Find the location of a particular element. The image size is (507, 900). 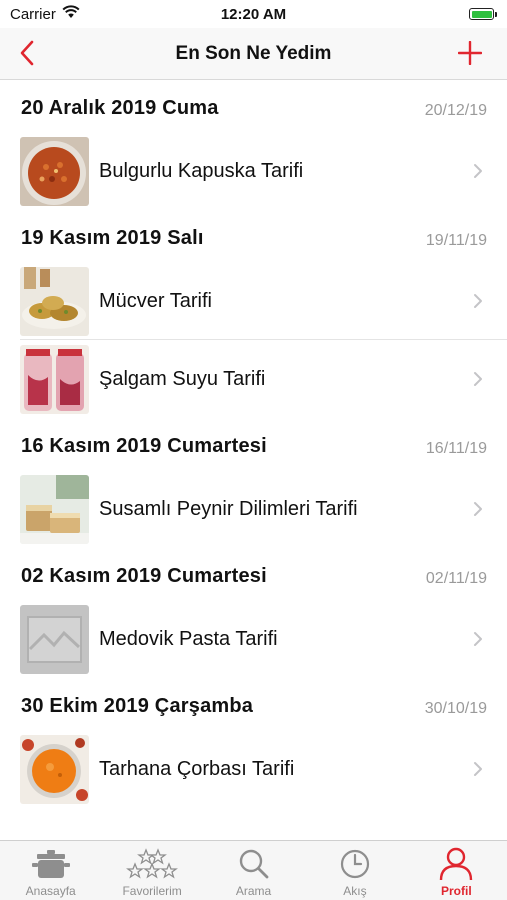

list-item-bulgurlu-kapuska: Bulgurlu Kapuska Tarifi is located at coordinates (253, 171).